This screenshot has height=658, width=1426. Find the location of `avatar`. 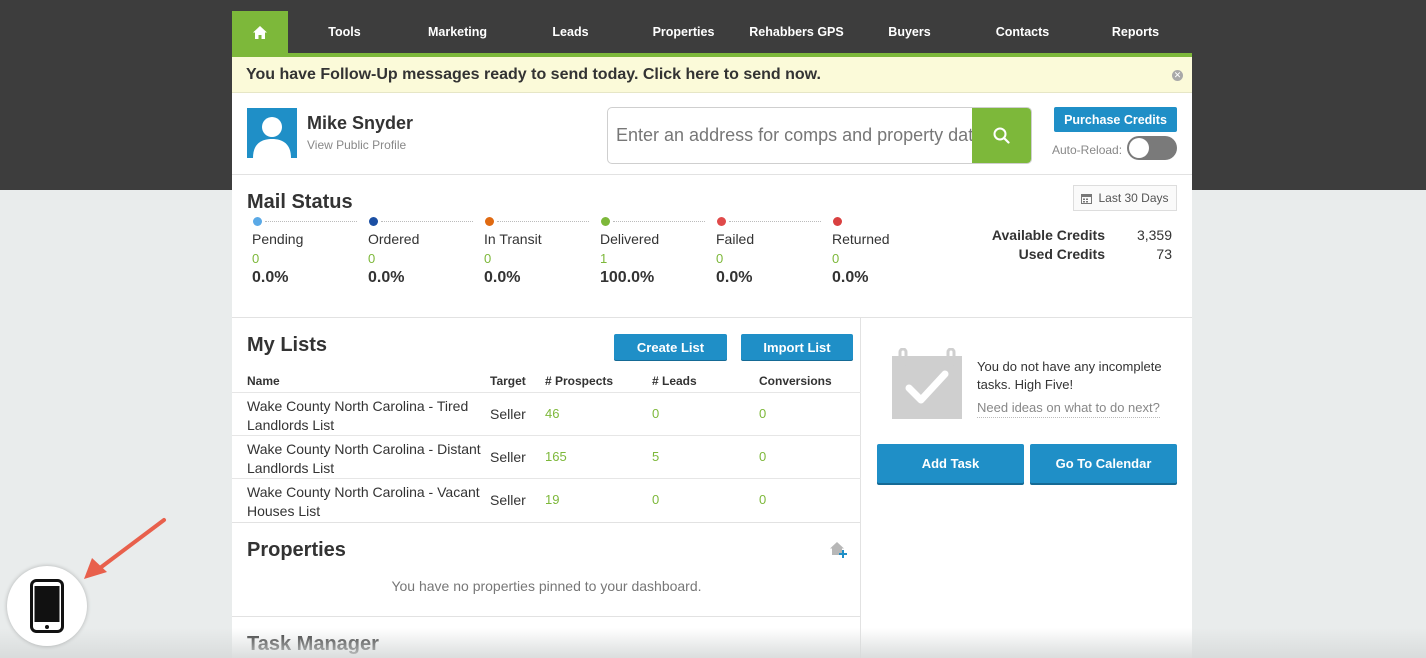

avatar is located at coordinates (272, 133).